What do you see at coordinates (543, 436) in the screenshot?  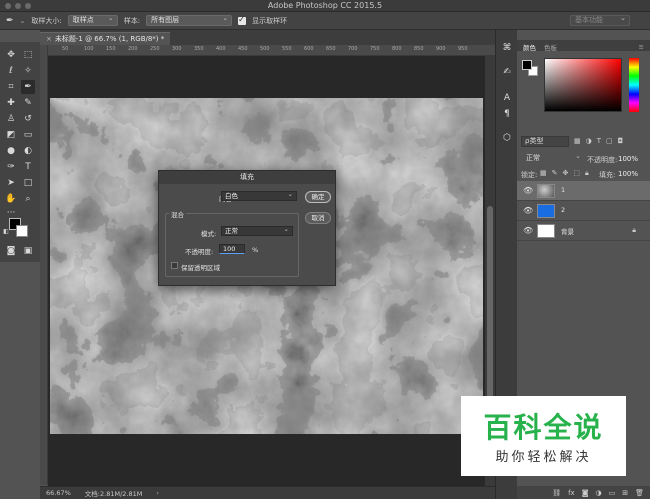 I see `watermark-logo: 百科全说 助你轻松解决` at bounding box center [543, 436].